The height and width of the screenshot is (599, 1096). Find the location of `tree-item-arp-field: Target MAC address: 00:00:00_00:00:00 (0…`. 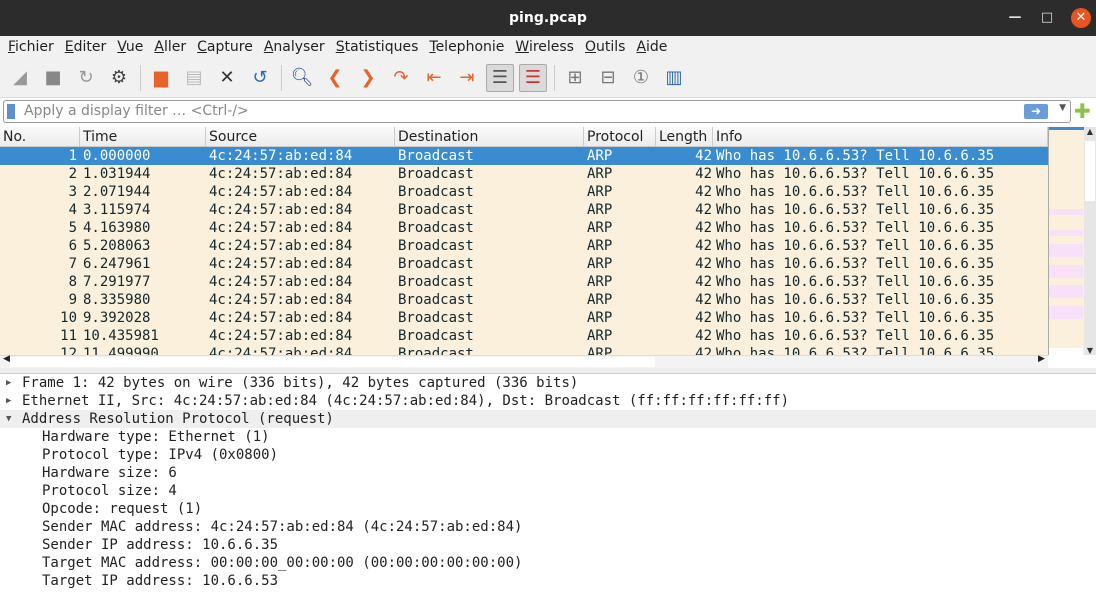

tree-item-arp-field: Target MAC address: 00:00:00_00:00:00 (0… is located at coordinates (548, 563).